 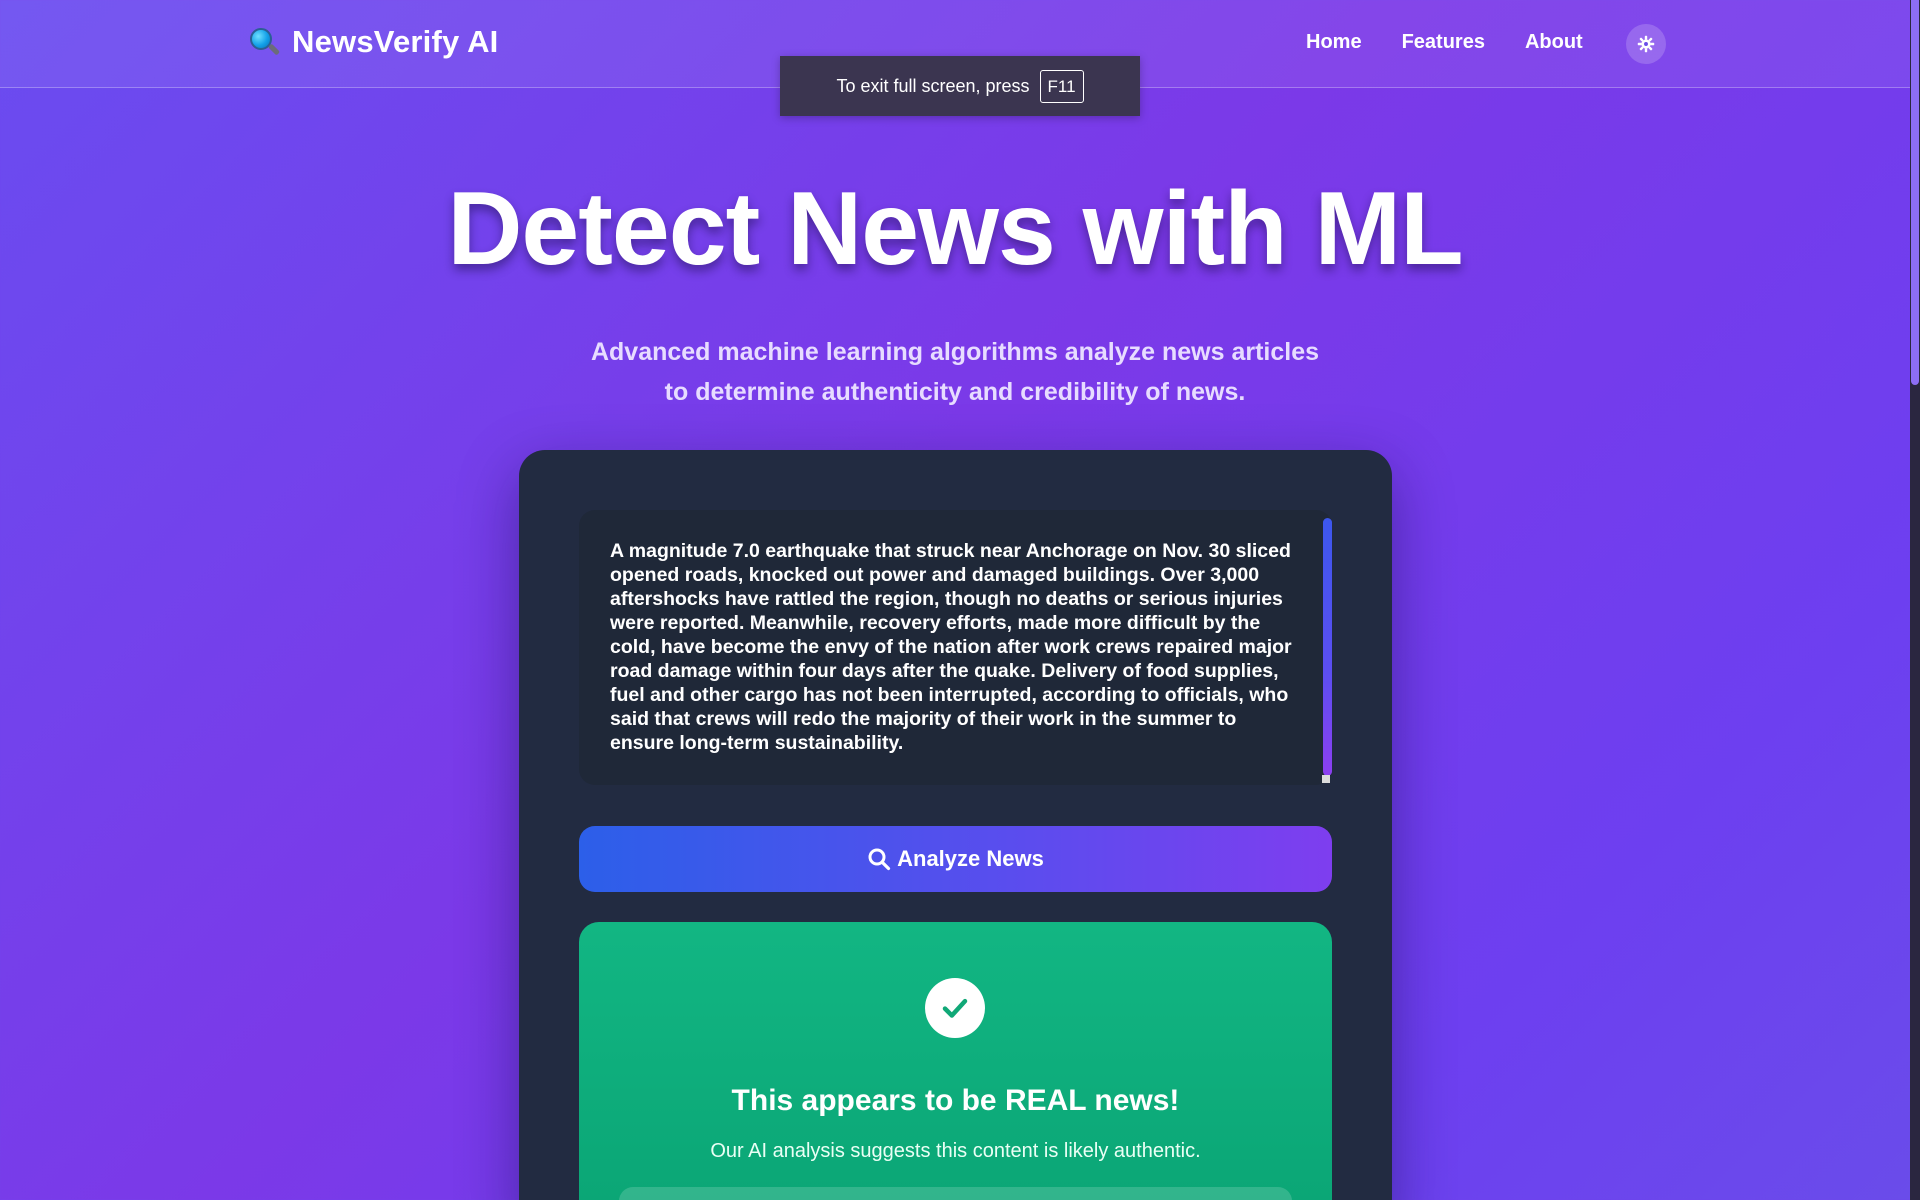 What do you see at coordinates (1326, 779) in the screenshot?
I see `textarea-resize-handle` at bounding box center [1326, 779].